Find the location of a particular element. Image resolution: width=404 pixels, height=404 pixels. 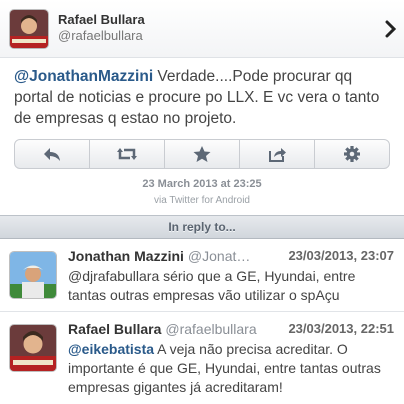

retweet-icon is located at coordinates (127, 154).